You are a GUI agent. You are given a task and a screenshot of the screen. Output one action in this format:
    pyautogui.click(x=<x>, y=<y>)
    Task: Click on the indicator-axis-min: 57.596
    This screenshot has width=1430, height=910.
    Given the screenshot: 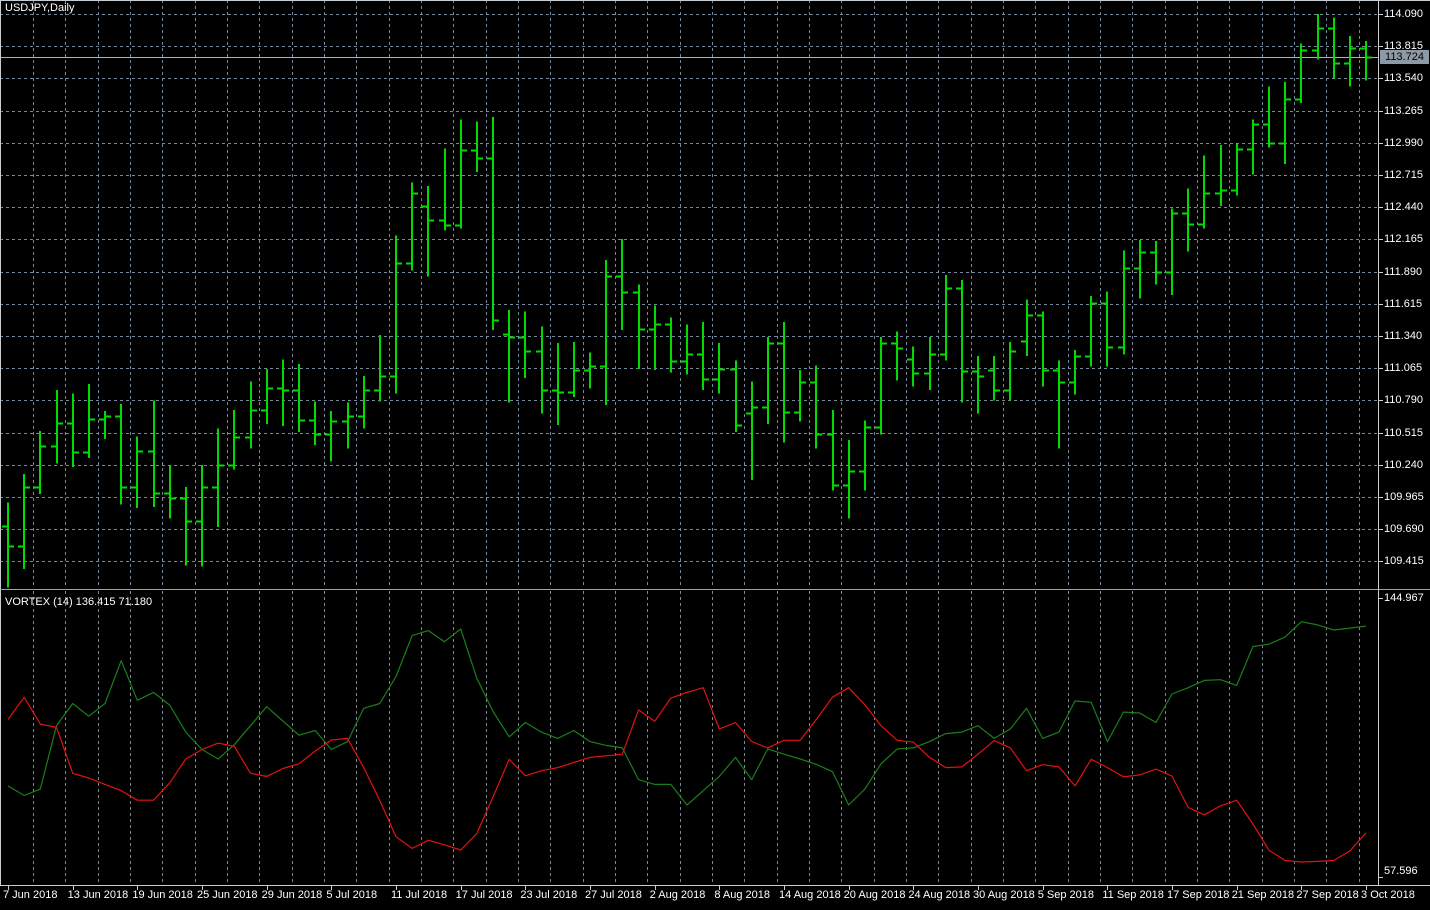 What is the action you would take?
    pyautogui.click(x=1401, y=871)
    